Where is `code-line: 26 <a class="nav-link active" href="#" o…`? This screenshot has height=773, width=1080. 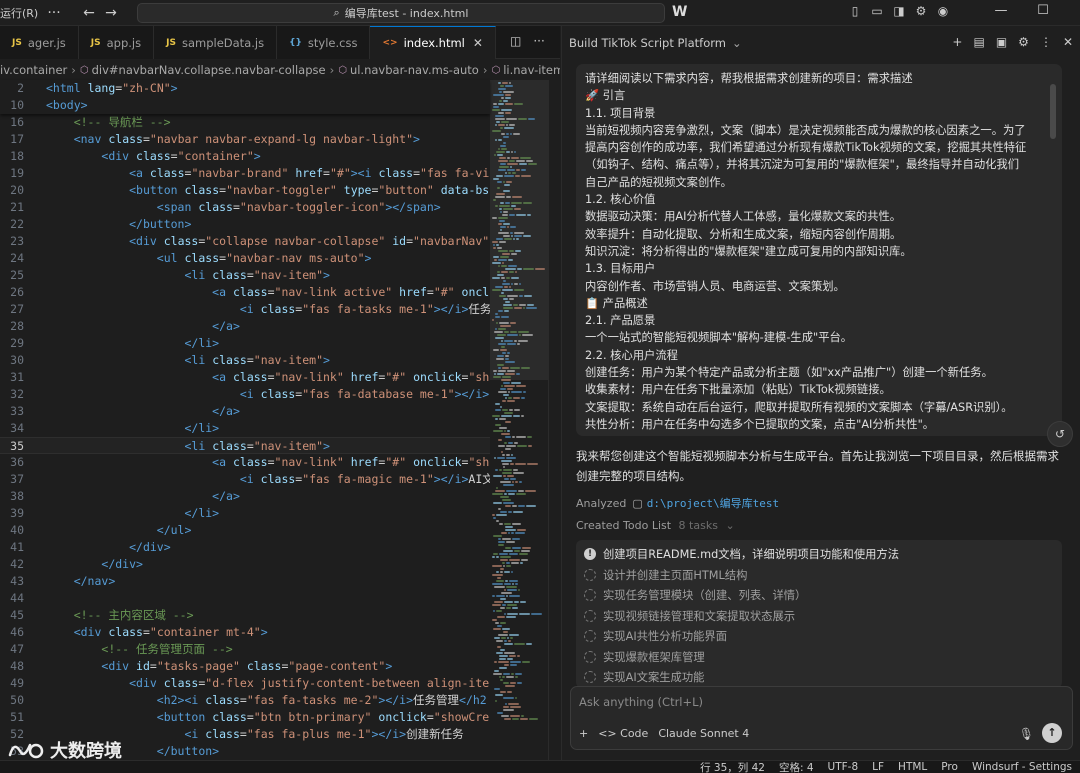
code-line: 26 <a class="nav-link active" href="#" o… is located at coordinates (245, 292).